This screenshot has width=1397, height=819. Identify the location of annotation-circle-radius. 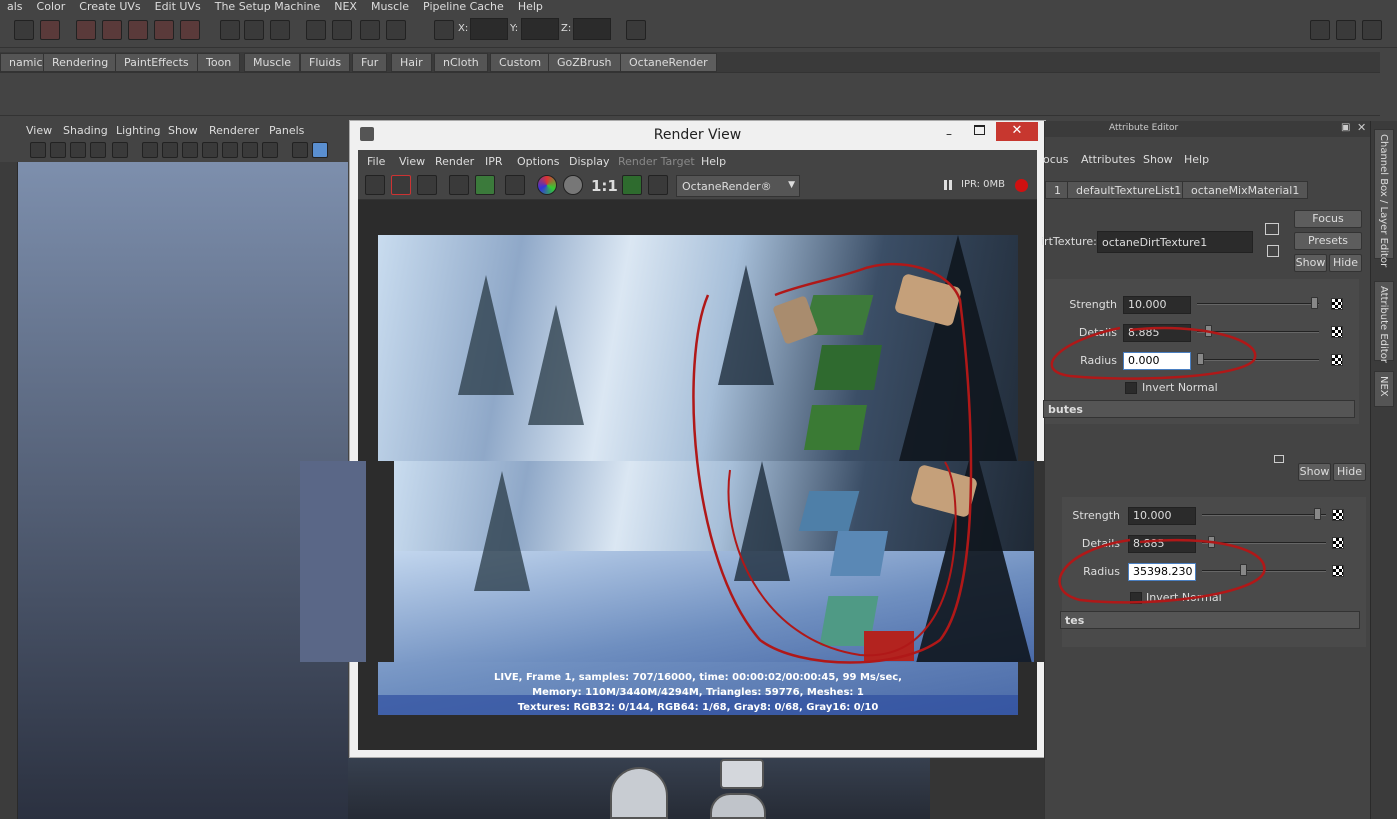
(1153, 353).